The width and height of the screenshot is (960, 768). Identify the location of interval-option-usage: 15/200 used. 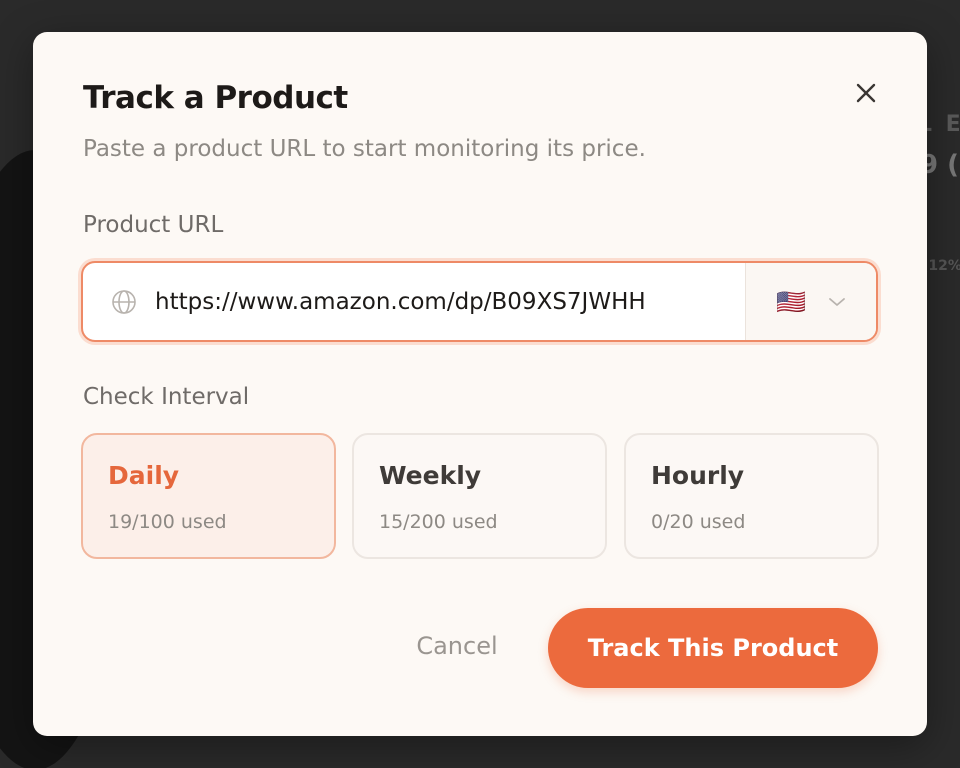
(438, 522).